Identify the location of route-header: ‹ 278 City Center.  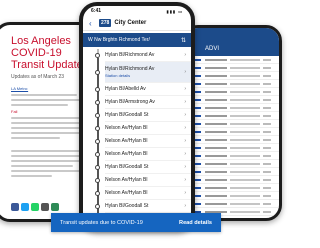
(137, 23).